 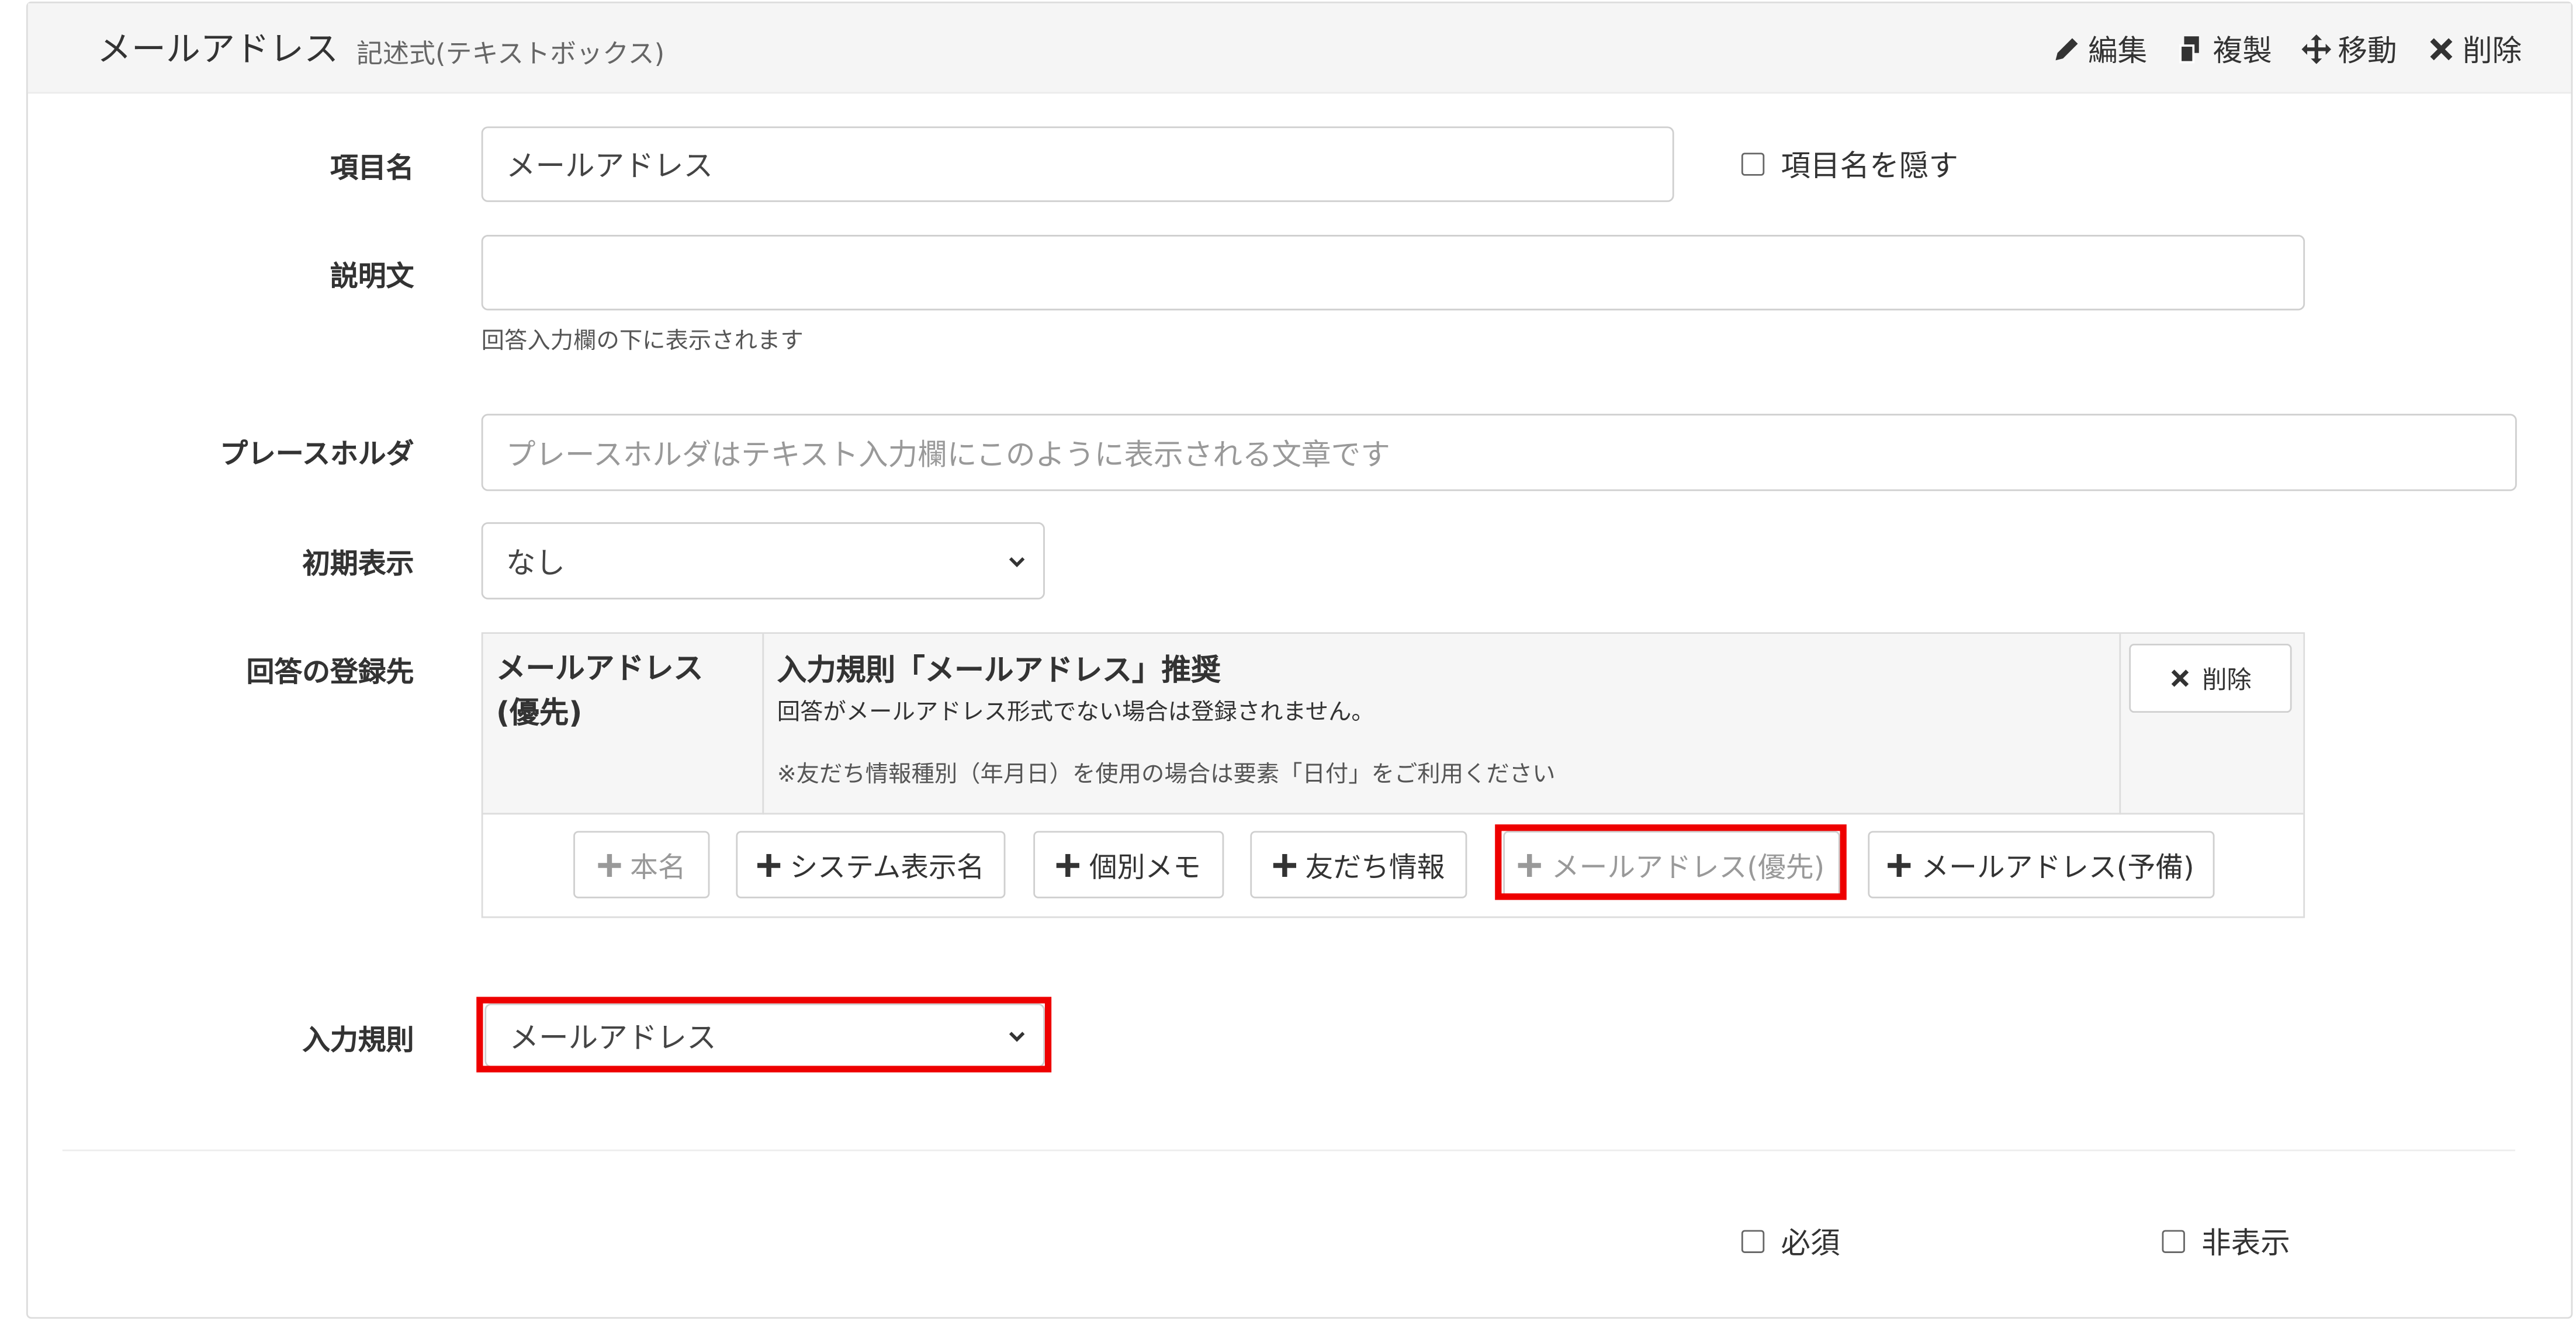 I want to click on item-name-input: メールアドレス, so click(x=1078, y=164).